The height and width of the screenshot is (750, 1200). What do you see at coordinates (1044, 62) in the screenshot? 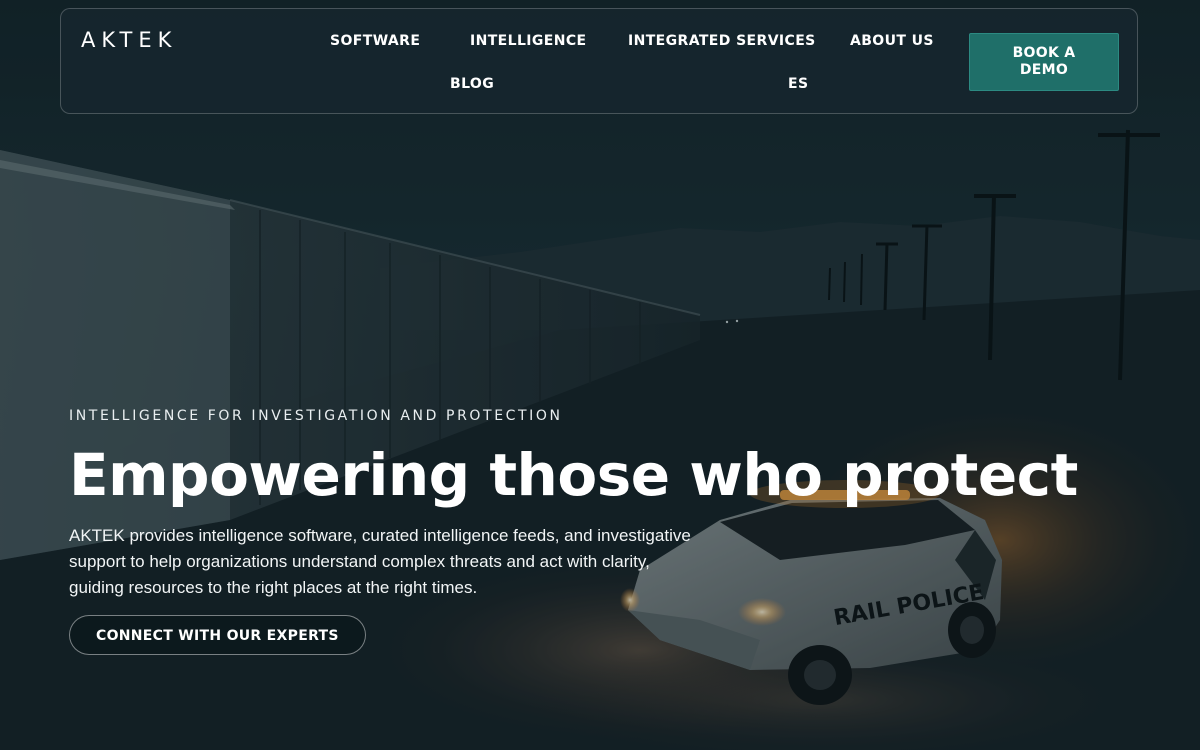
I see `book-demo-button: BOOK A DEMO` at bounding box center [1044, 62].